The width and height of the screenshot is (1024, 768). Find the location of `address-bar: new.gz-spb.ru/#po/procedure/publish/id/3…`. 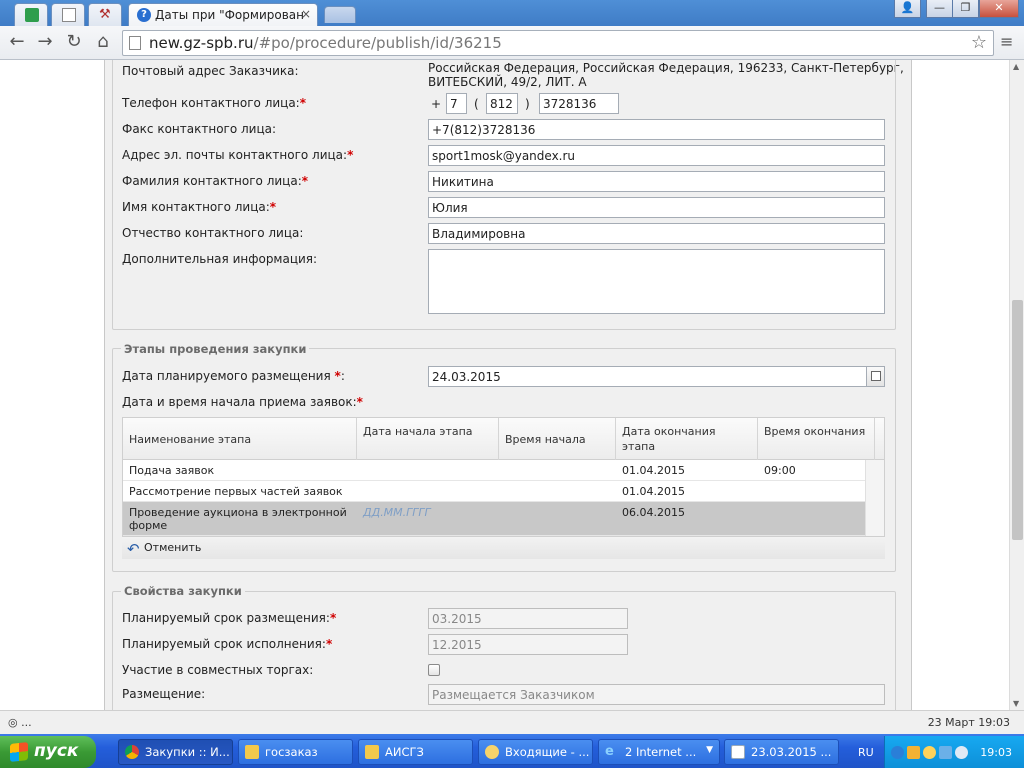

address-bar: new.gz-spb.ru/#po/procedure/publish/id/3… is located at coordinates (558, 43).